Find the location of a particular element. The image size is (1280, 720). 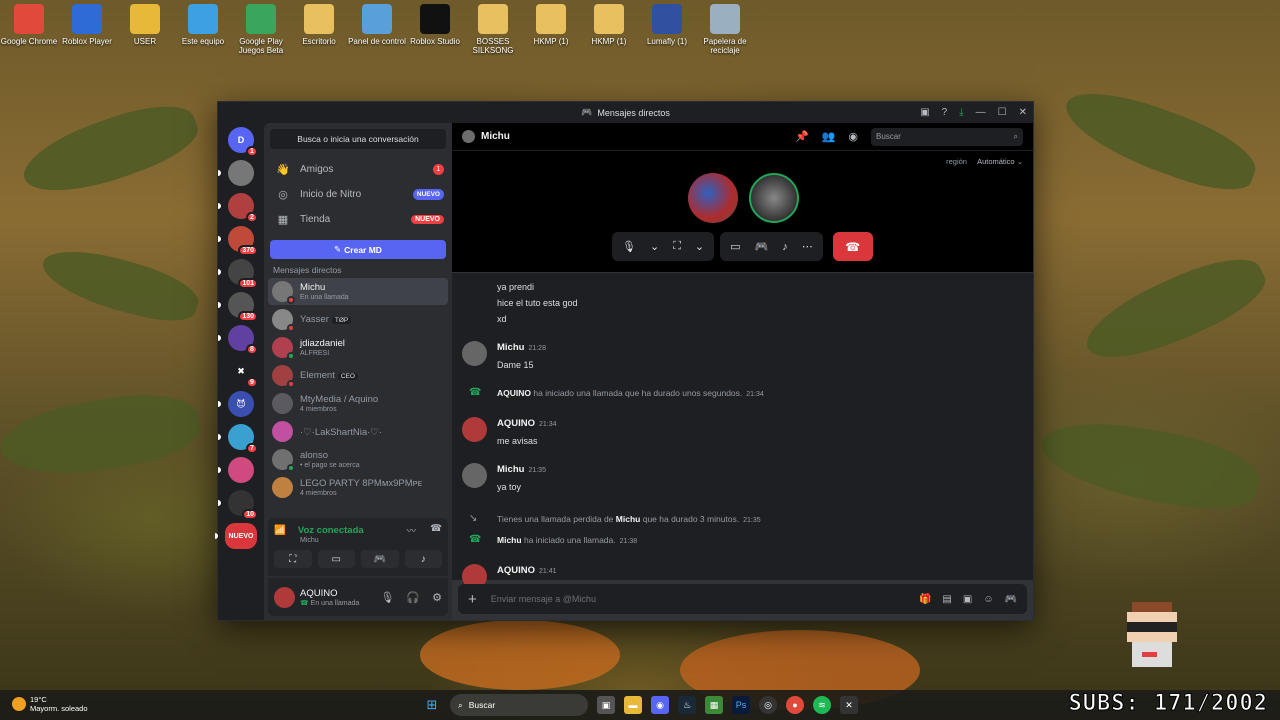

add-attachment-icon: + is located at coordinates (472, 599).